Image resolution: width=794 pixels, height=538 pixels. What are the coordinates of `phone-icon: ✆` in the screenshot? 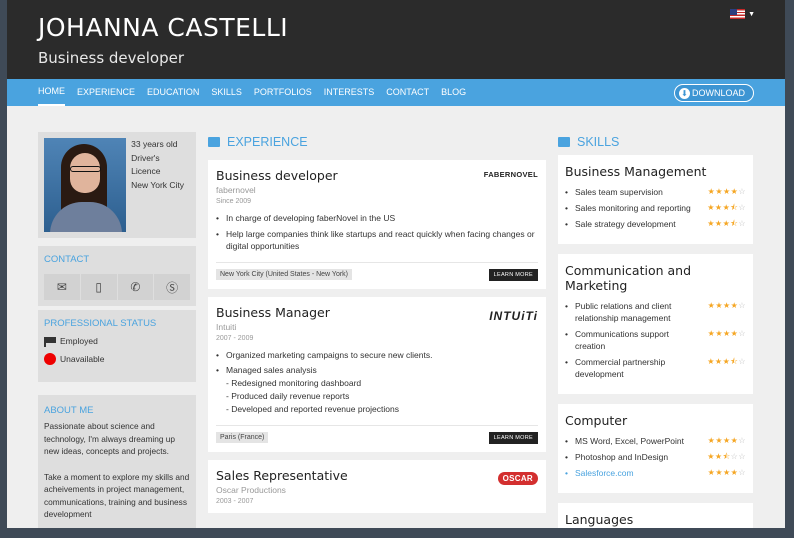 It's located at (135, 287).